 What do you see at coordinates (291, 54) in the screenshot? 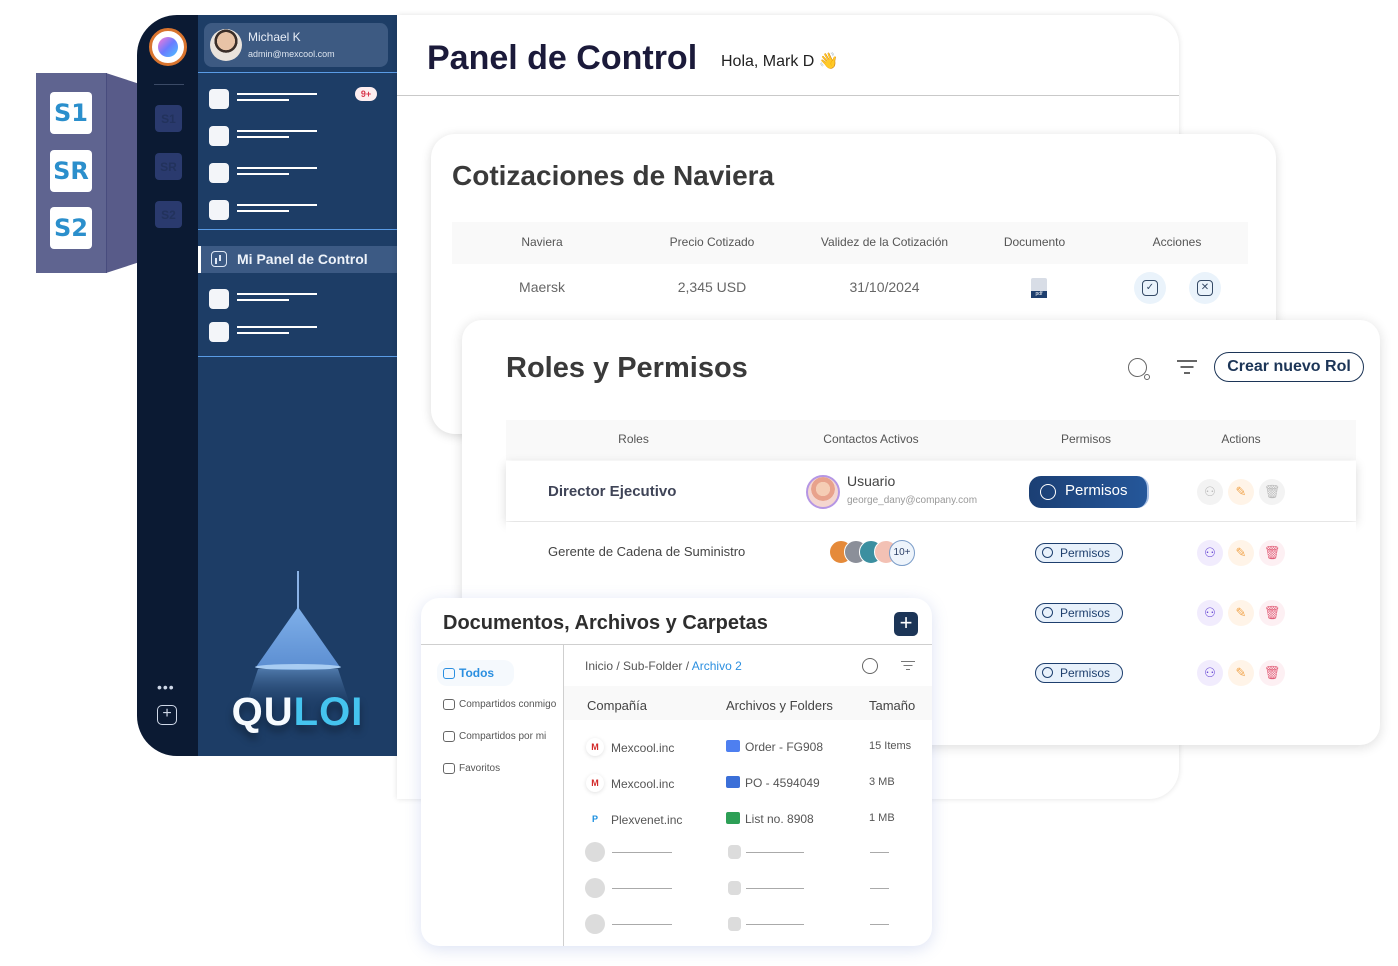
I see `user-email: admin@mexcool.com` at bounding box center [291, 54].